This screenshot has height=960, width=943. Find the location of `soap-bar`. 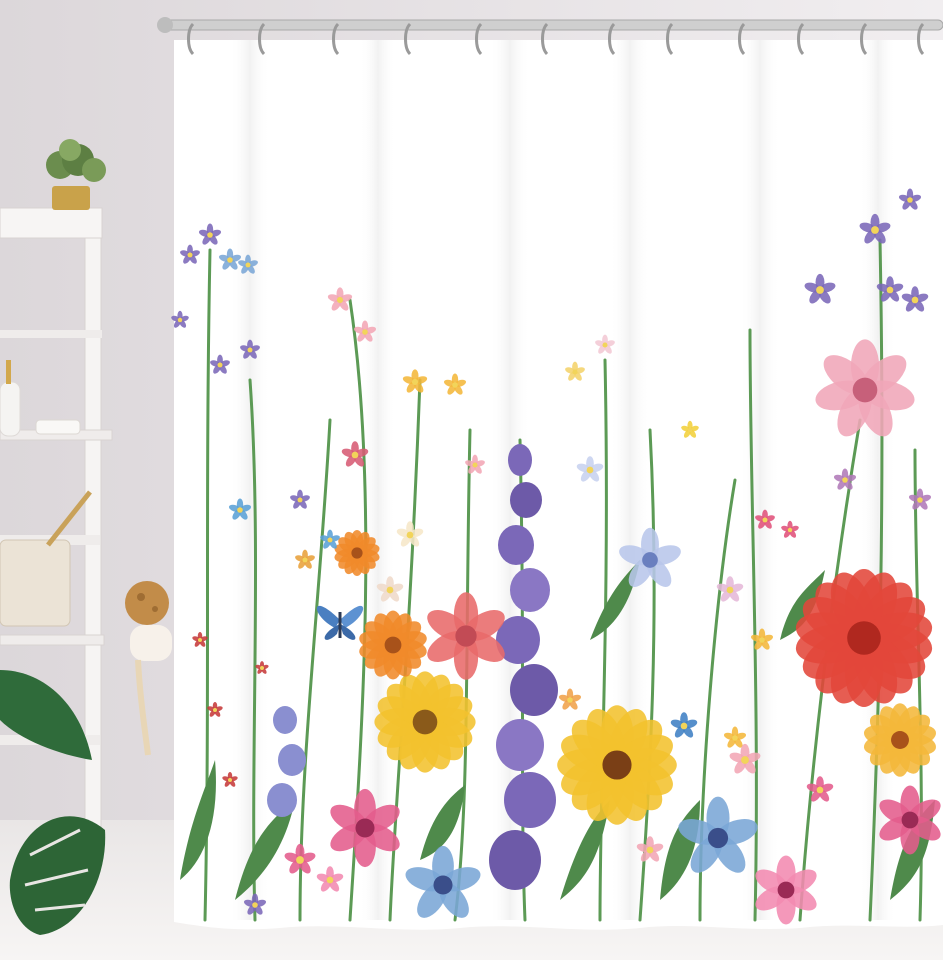

soap-bar is located at coordinates (58, 427).